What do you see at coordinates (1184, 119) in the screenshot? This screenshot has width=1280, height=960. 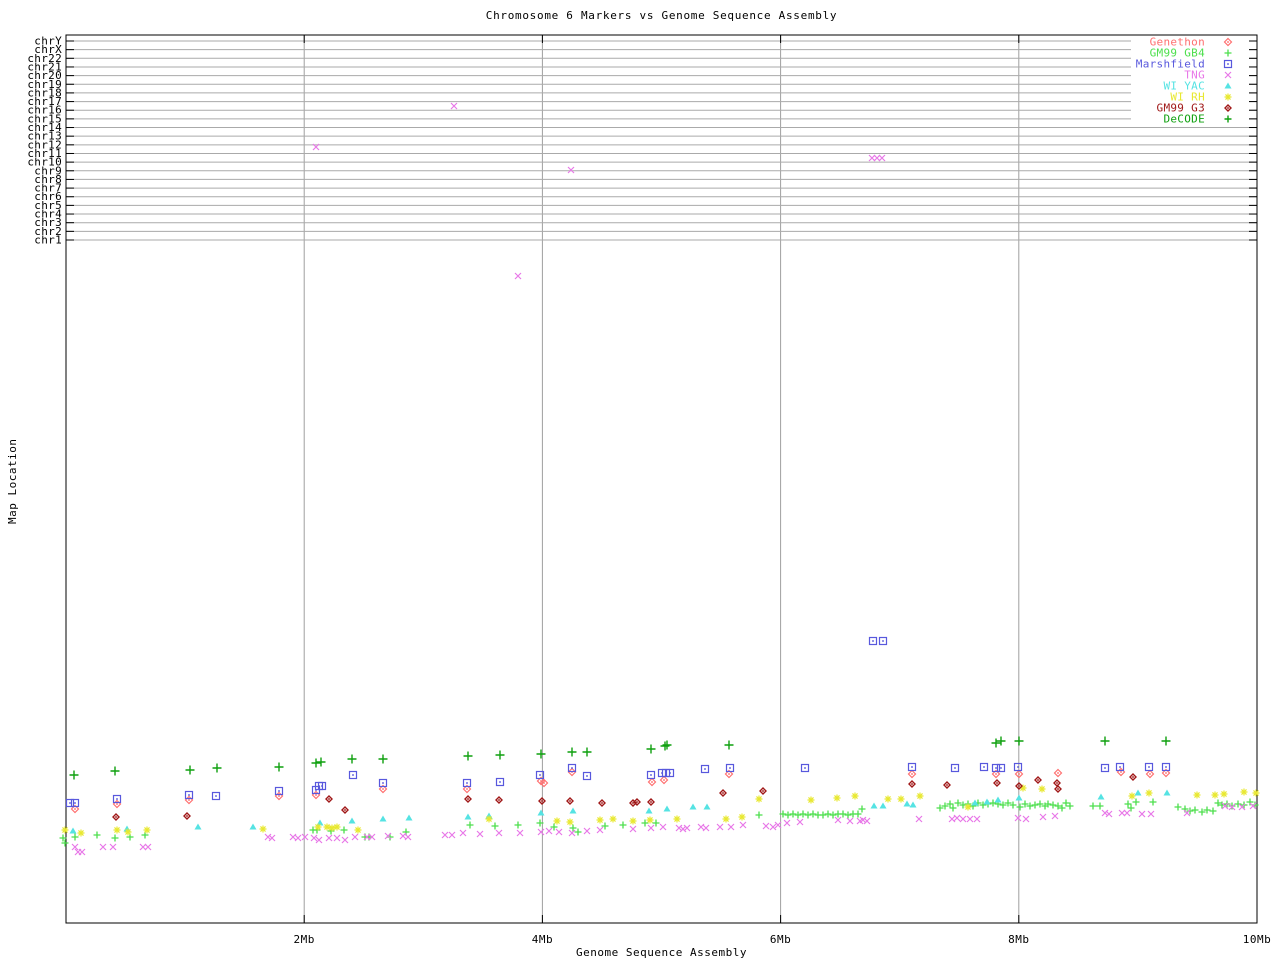 I see `legend-label: DeCODE` at bounding box center [1184, 119].